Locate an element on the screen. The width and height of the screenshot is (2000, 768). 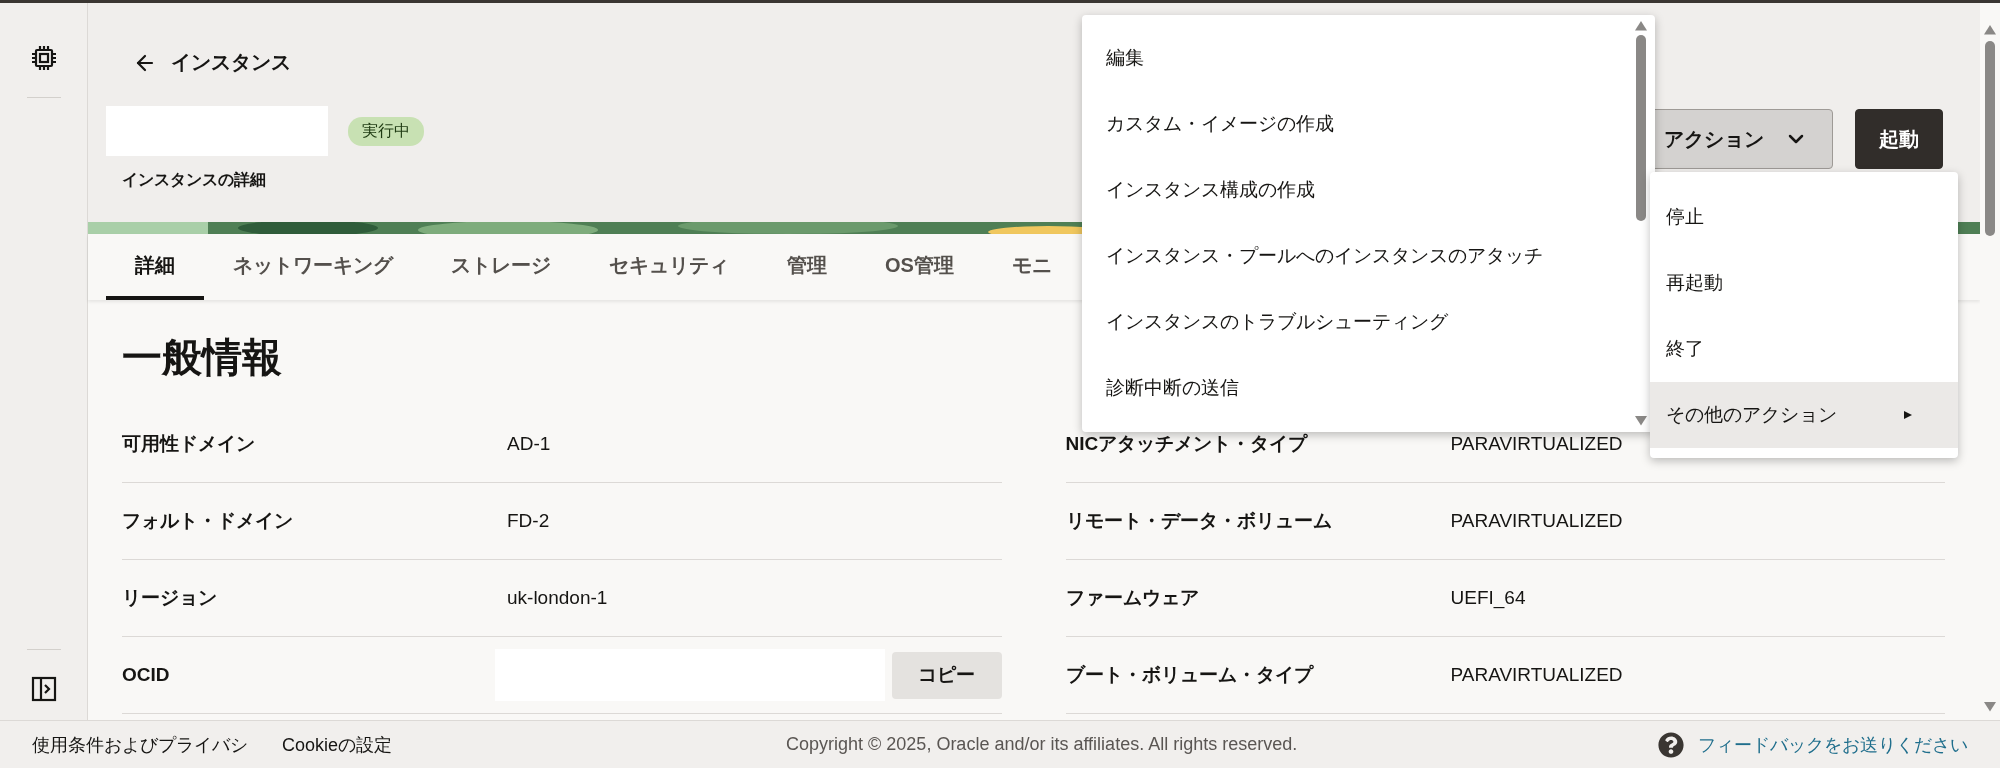
page-subtitle: インスタンスの詳細 is located at coordinates (194, 180).